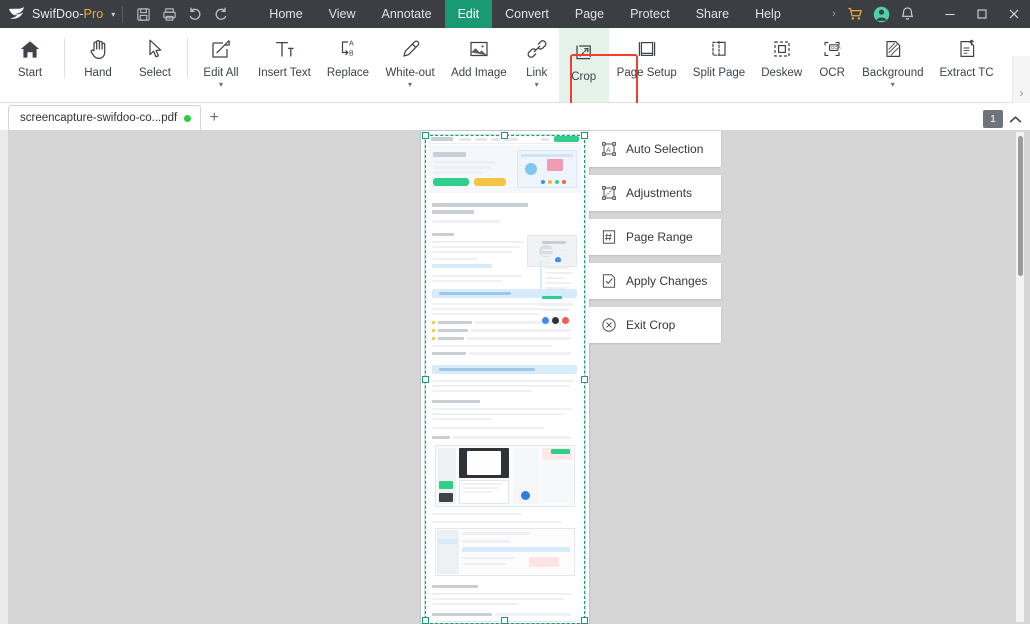 Image resolution: width=1030 pixels, height=624 pixels. I want to click on chevron-up-icon, so click(1015, 119).